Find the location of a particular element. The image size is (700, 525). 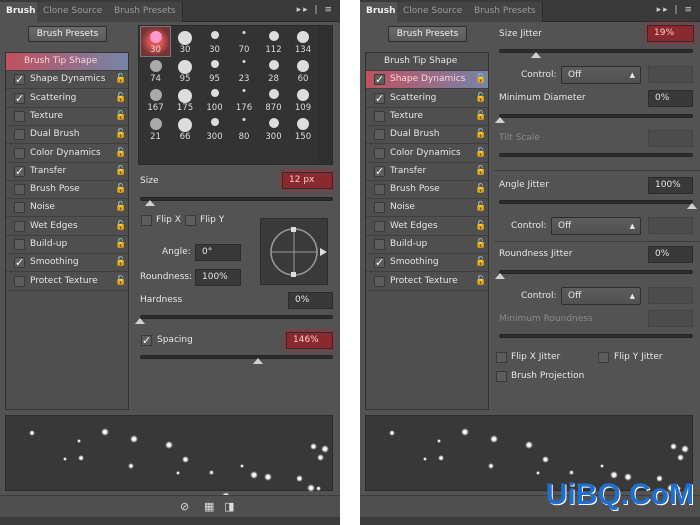

brush-tip: 112 is located at coordinates (273, 41).